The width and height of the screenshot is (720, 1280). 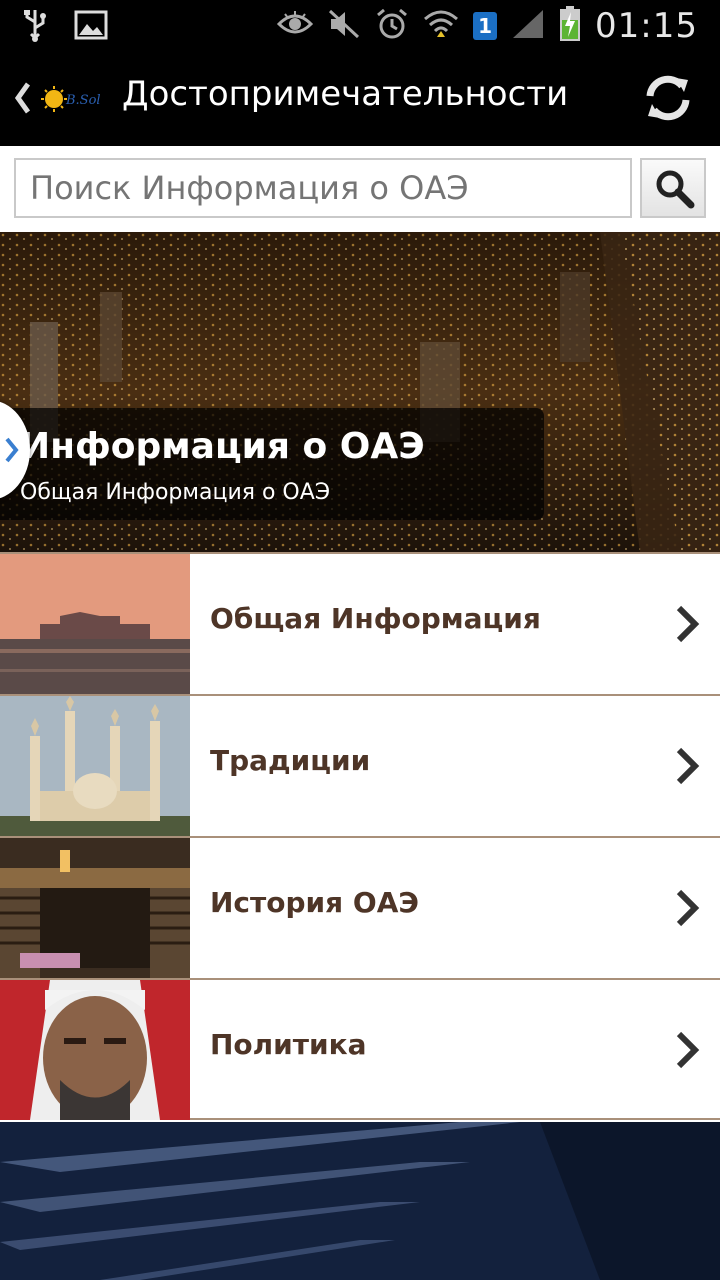 I want to click on thumbnail-mosque, so click(x=95, y=766).